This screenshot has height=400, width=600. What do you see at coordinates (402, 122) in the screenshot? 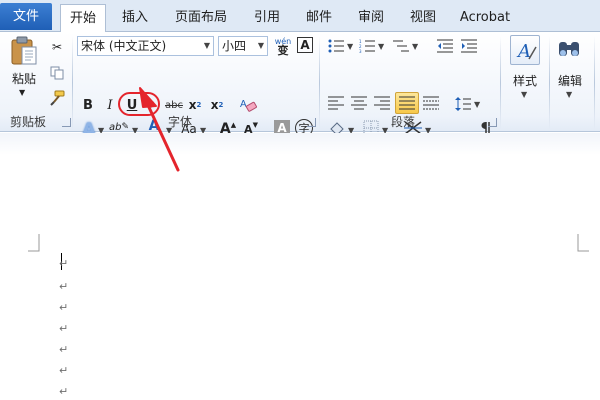
I see `paragraph-group-label: 段落` at bounding box center [402, 122].